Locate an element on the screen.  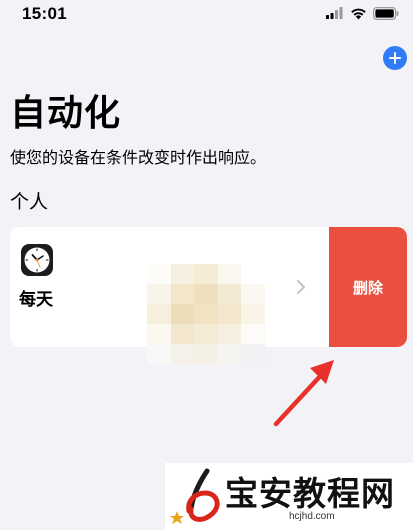
watermark: 宝安教程网 hcjhd.com is located at coordinates (289, 496).